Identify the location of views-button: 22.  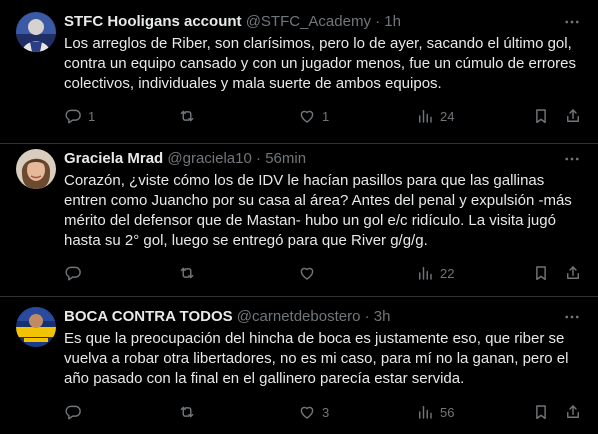
(435, 273).